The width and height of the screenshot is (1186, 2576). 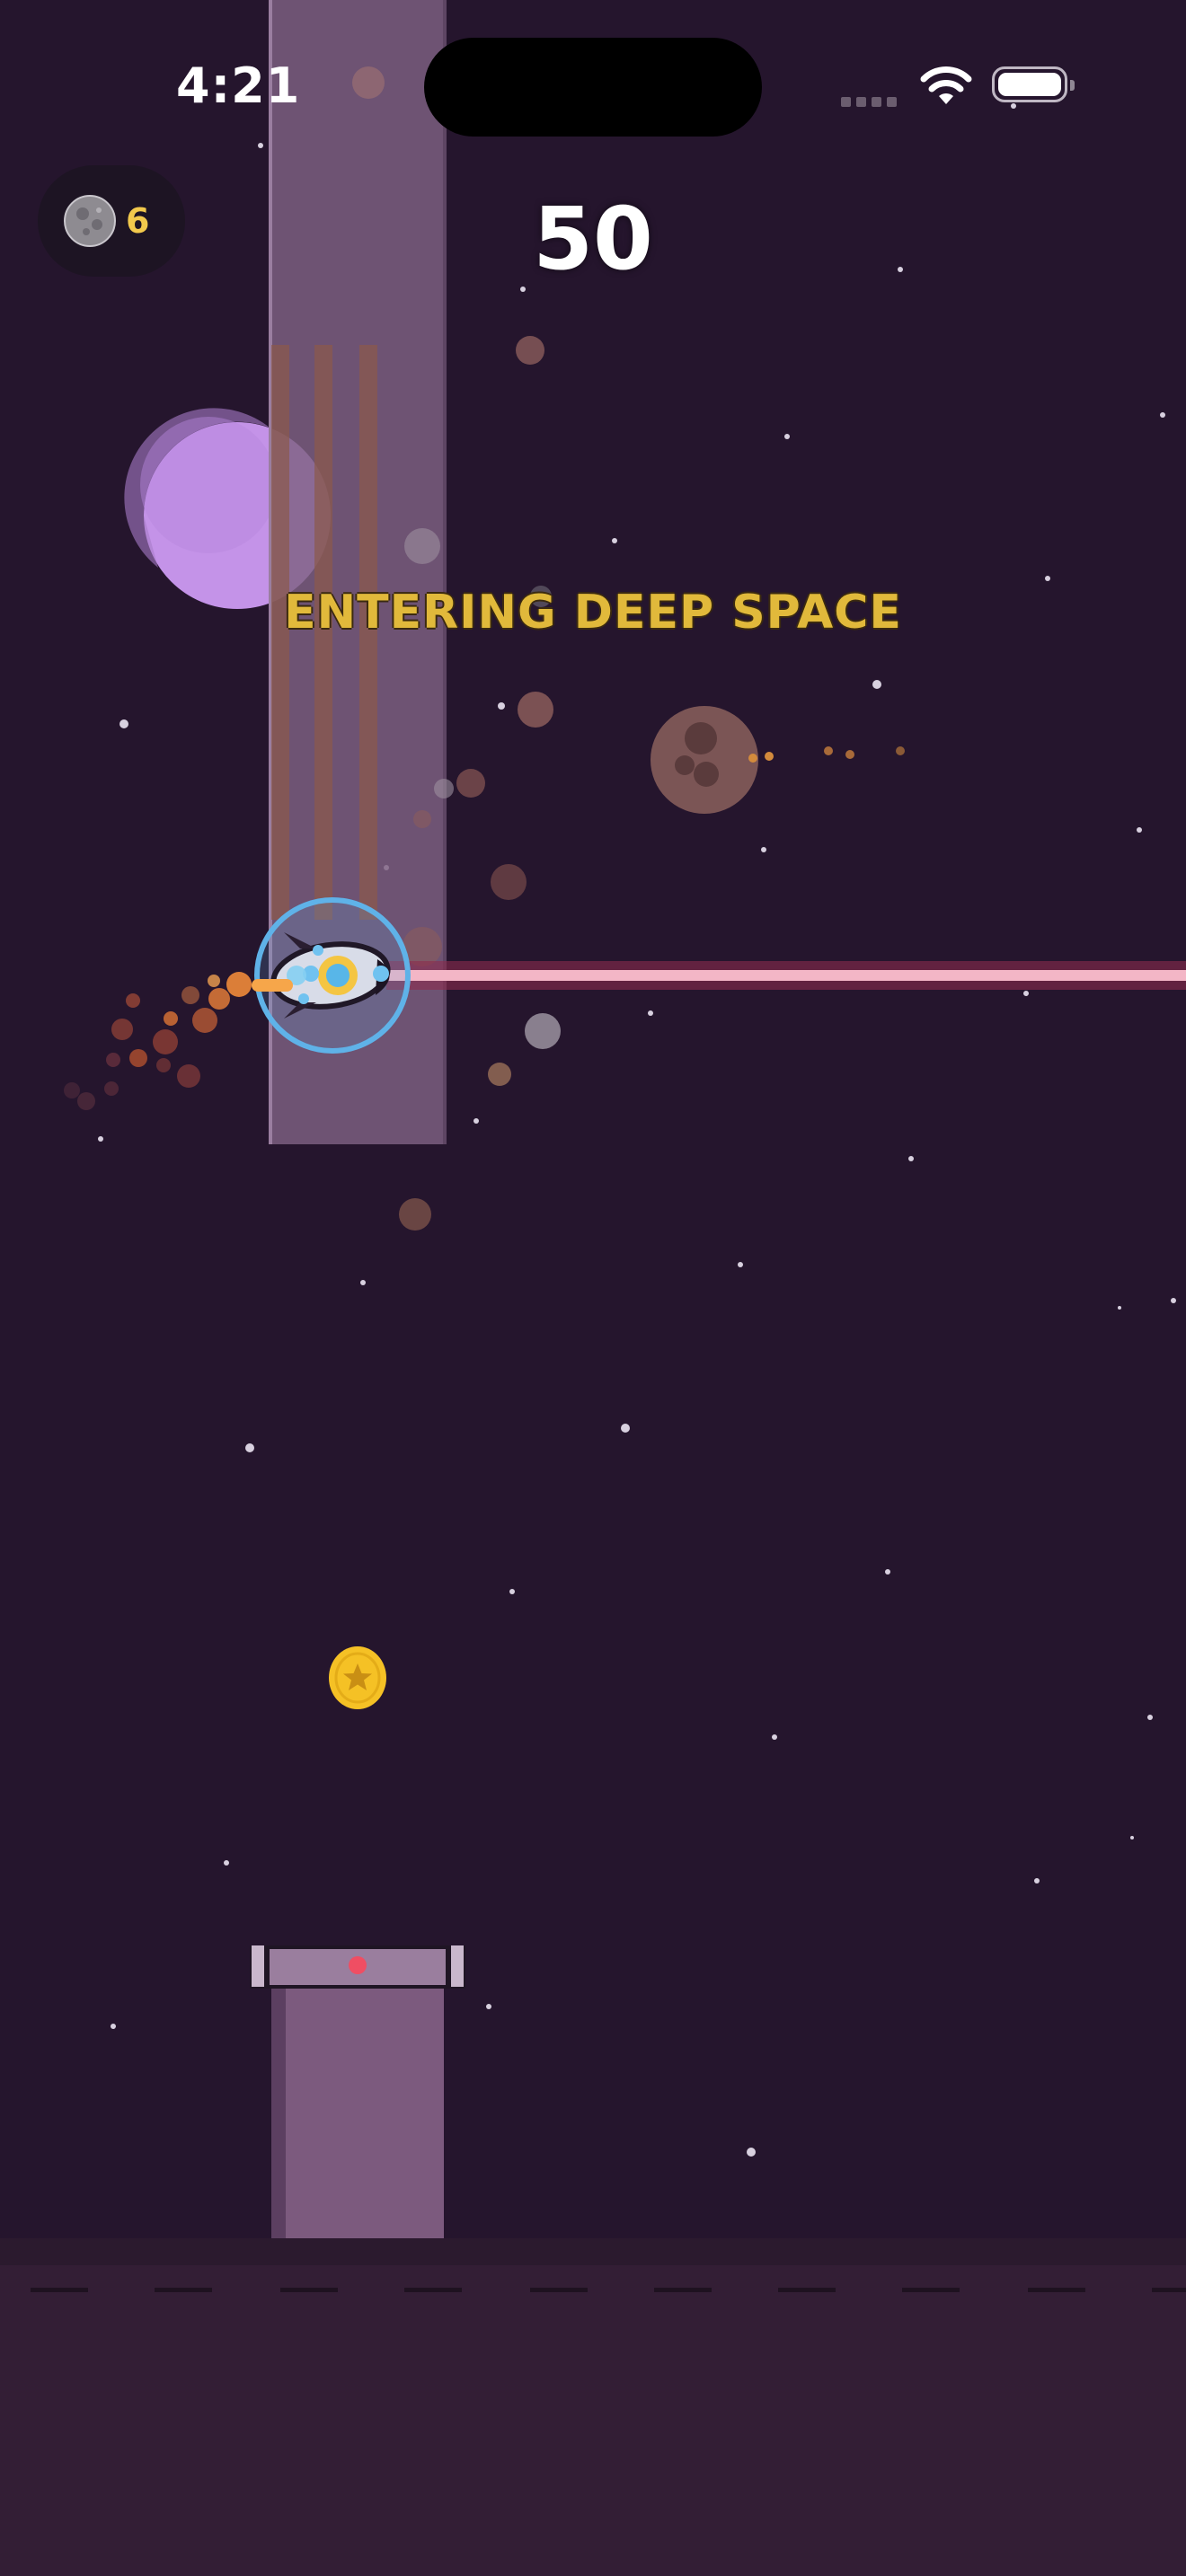 I want to click on status-time: 4:21, so click(x=238, y=85).